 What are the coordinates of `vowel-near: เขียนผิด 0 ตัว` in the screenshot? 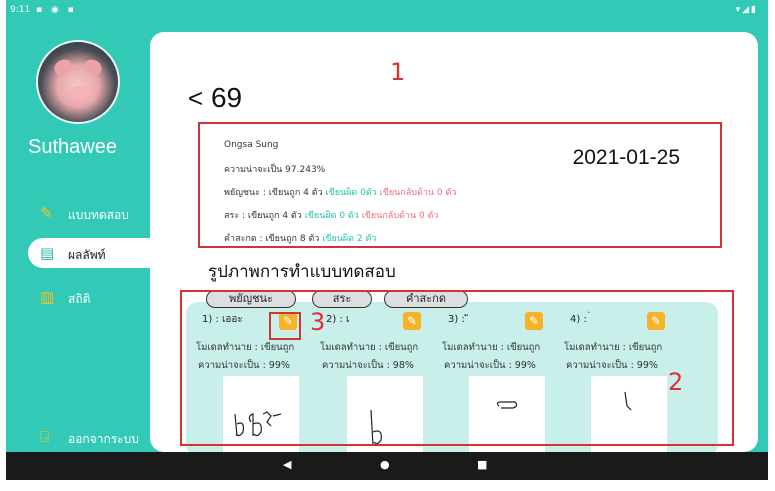 It's located at (331, 216).